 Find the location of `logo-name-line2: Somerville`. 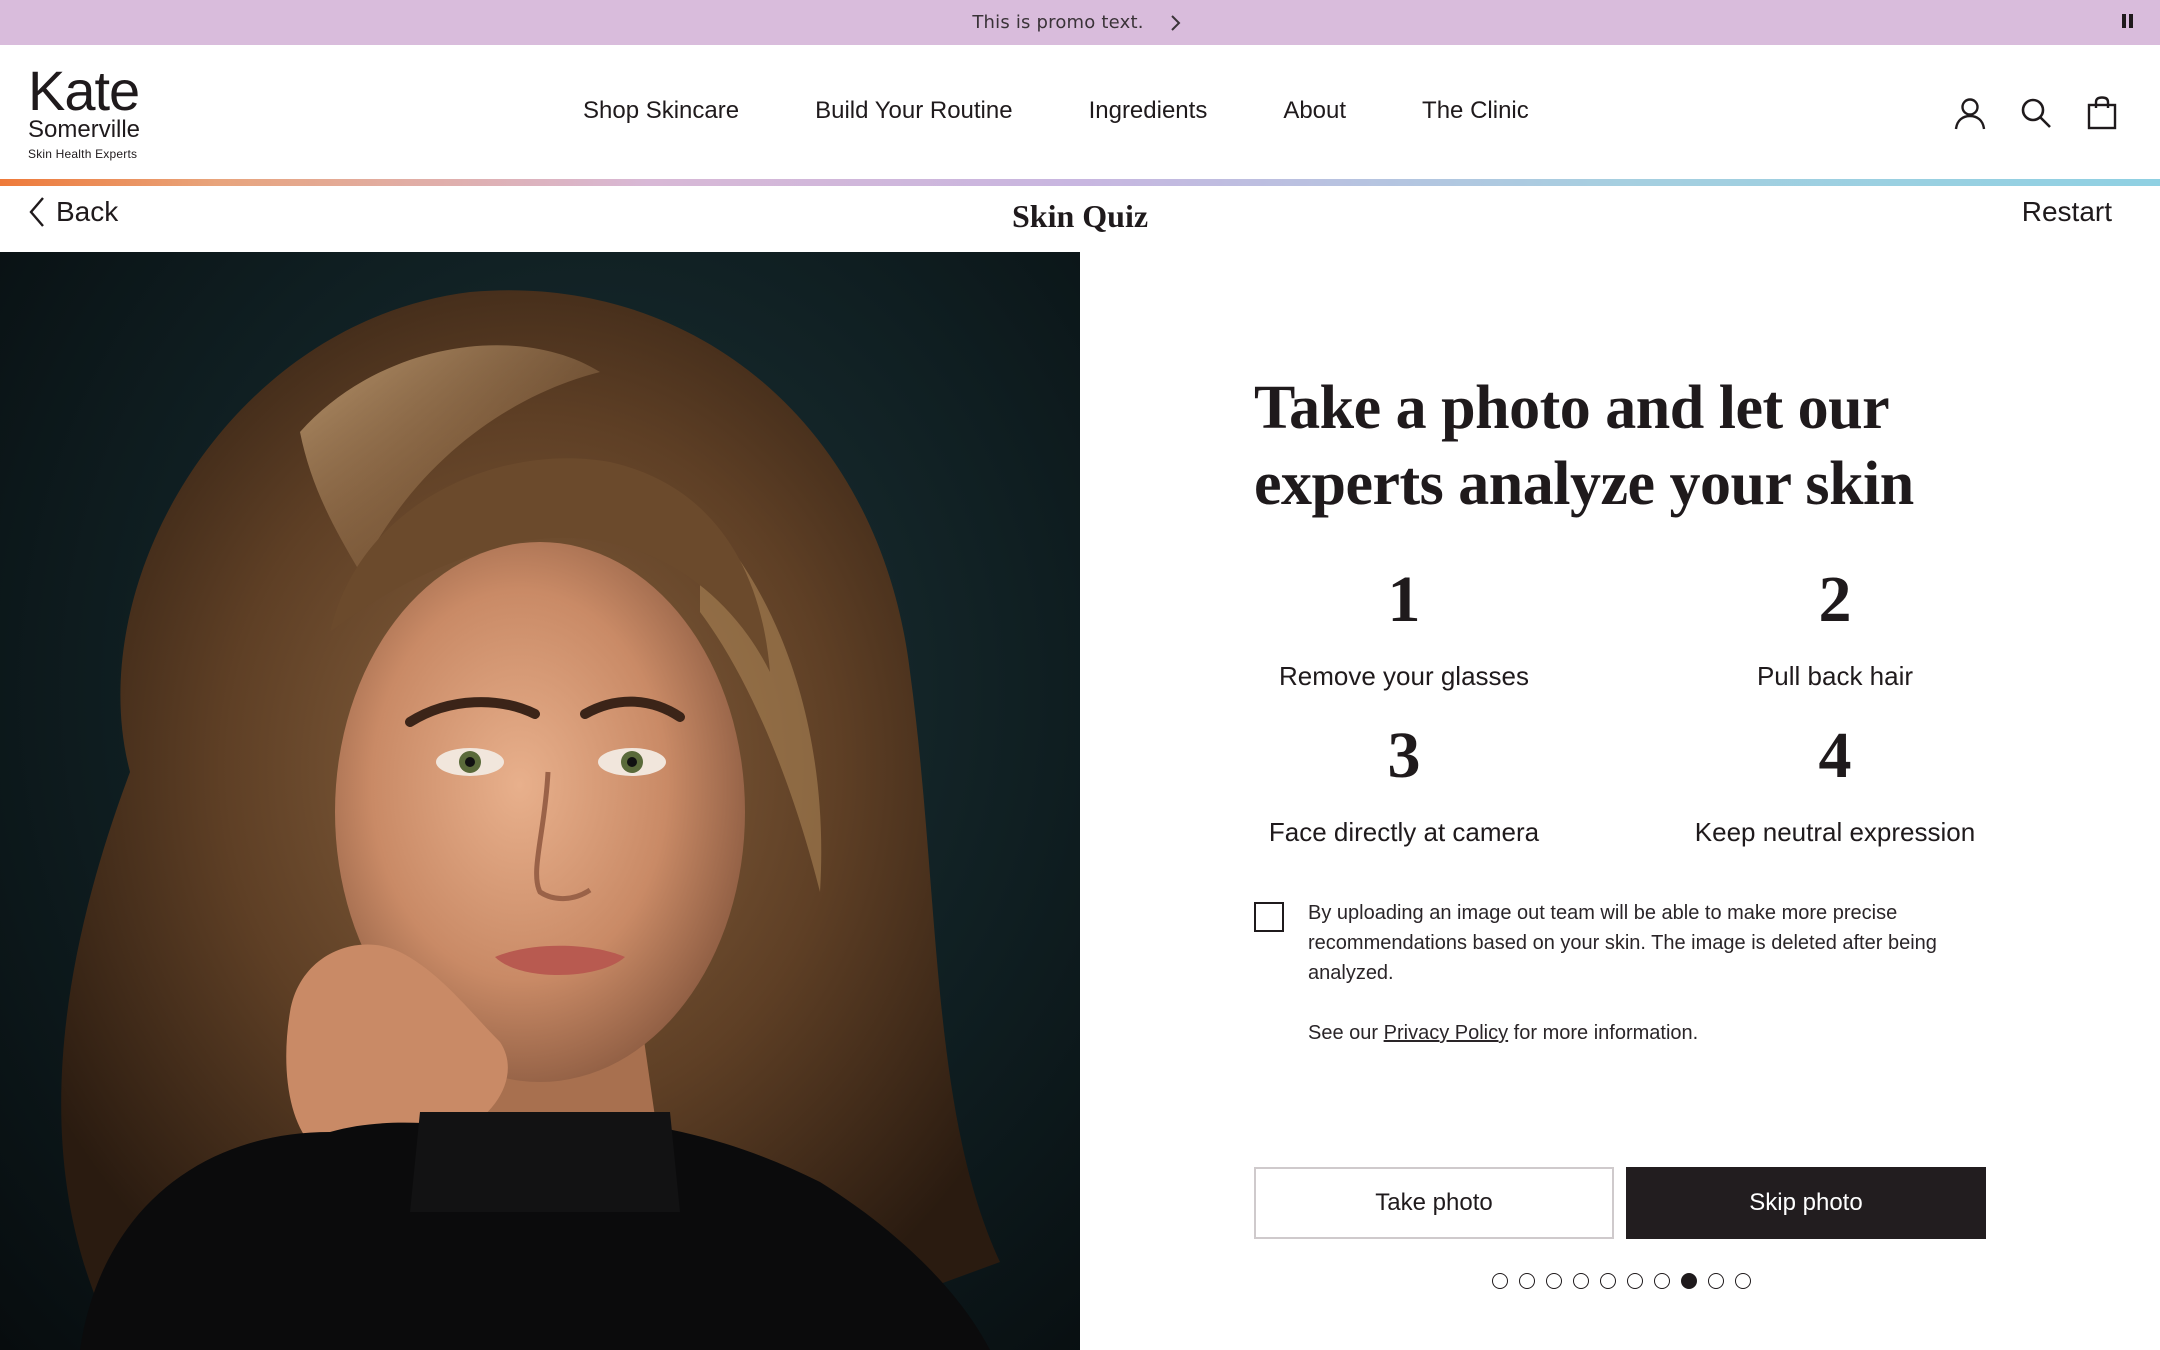

logo-name-line2: Somerville is located at coordinates (84, 129).